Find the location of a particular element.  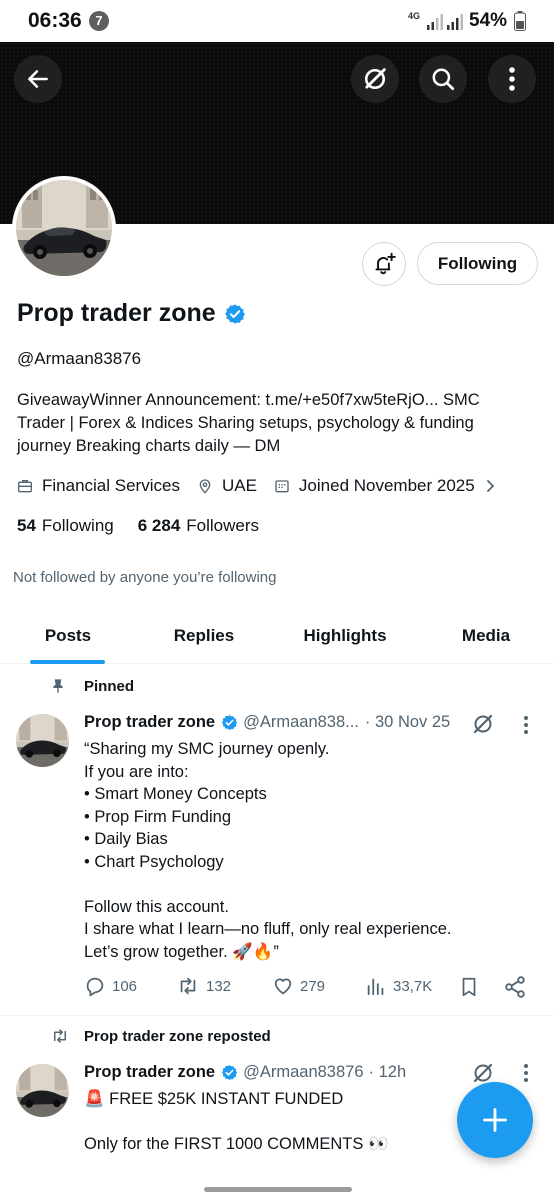

category-label: Financial Services is located at coordinates (111, 485).